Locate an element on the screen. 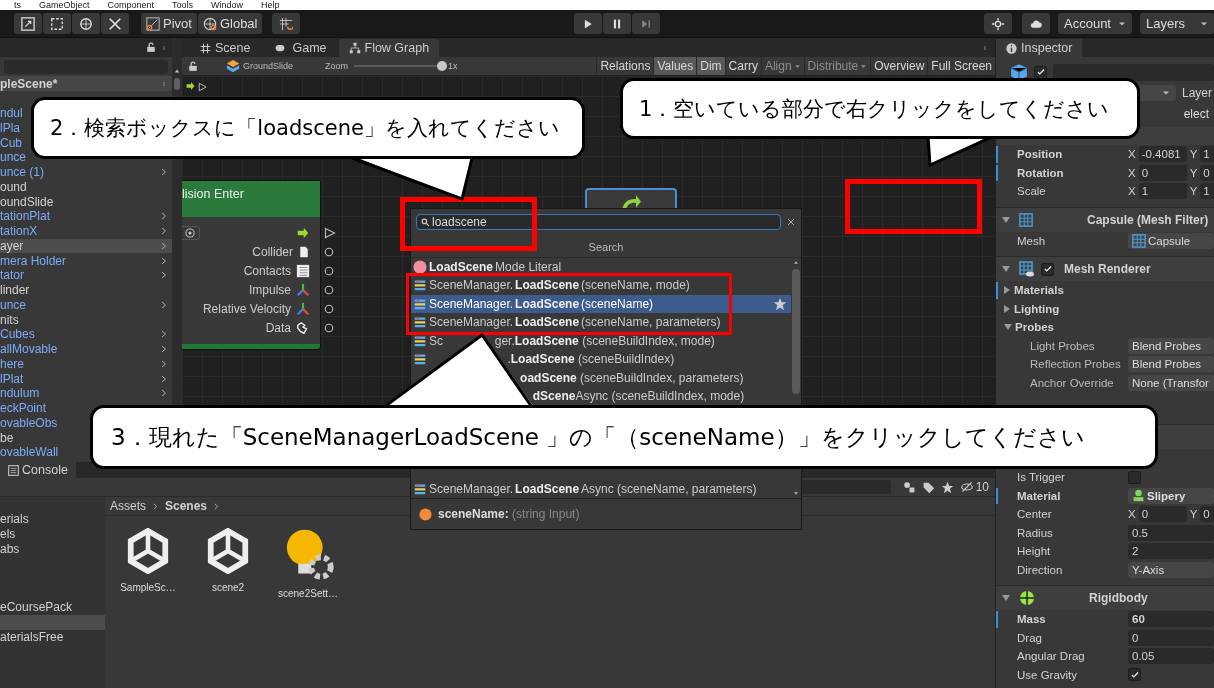 This screenshot has height=688, width=1214. port-description: sceneName: (string Input) is located at coordinates (509, 514).